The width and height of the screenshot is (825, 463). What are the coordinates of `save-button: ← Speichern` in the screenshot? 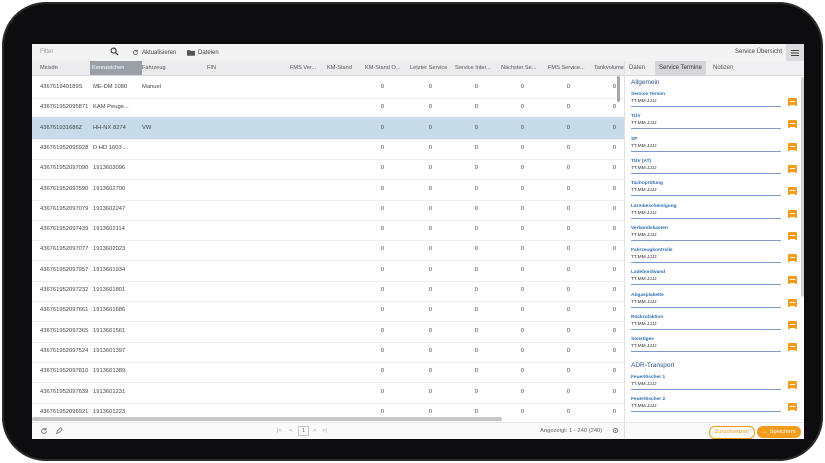 It's located at (779, 432).